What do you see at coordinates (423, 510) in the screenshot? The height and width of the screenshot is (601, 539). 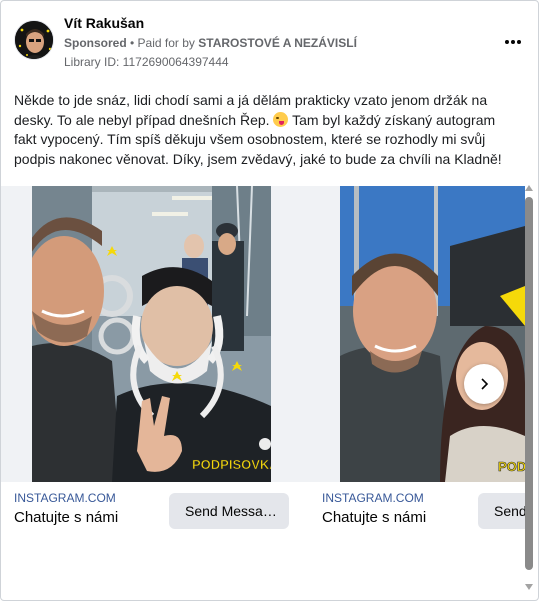 I see `carousel-cta-2: INSTAGRAM.COM Chatujte s námi Send` at bounding box center [423, 510].